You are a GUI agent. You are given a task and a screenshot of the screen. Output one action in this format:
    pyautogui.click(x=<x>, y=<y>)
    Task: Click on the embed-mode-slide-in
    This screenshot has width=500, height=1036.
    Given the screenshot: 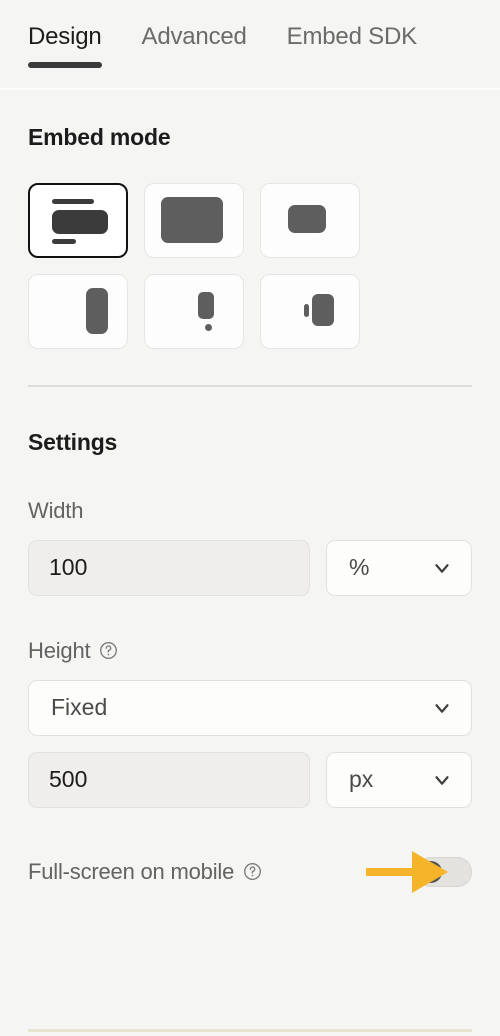 What is the action you would take?
    pyautogui.click(x=78, y=311)
    